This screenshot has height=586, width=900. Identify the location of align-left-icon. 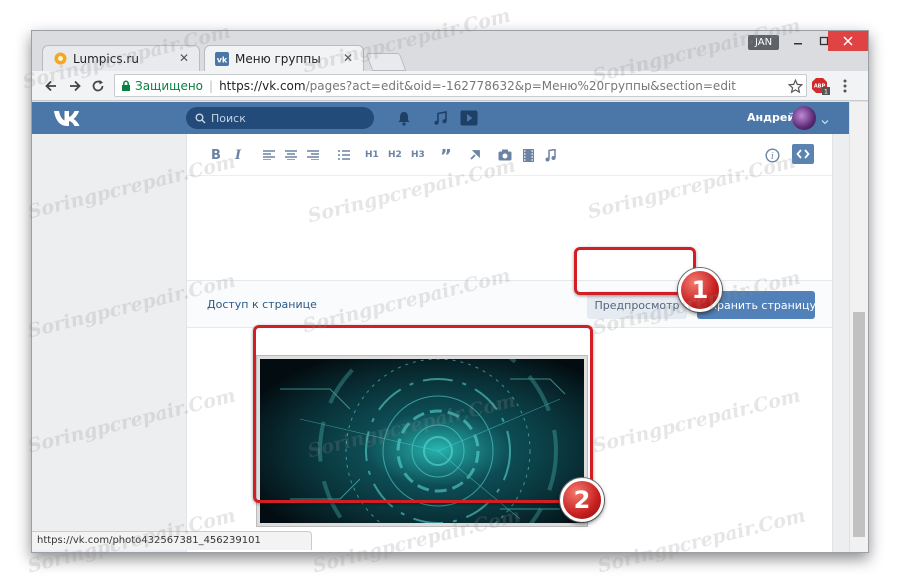
(269, 155).